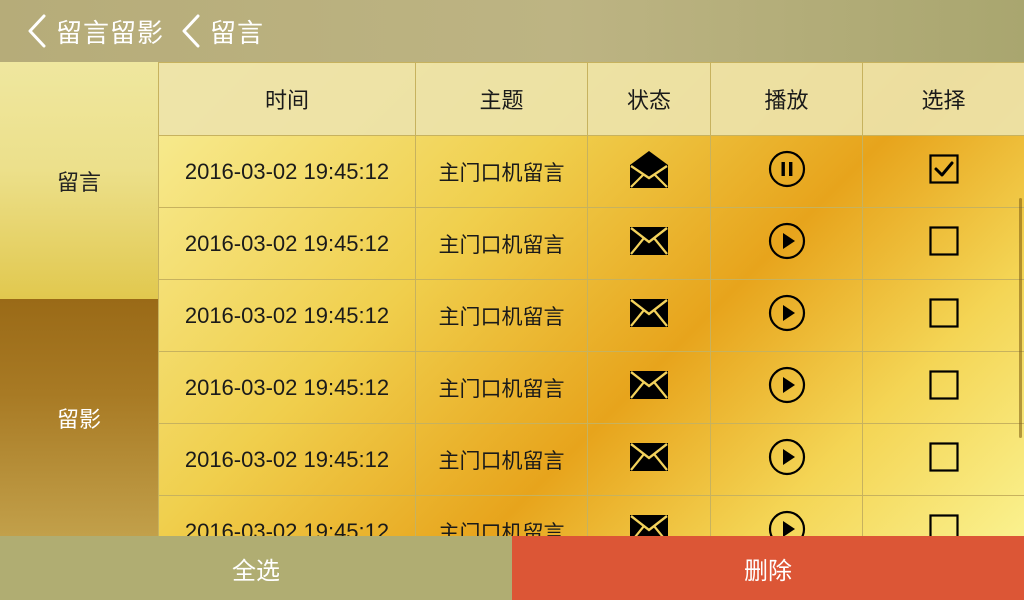 The width and height of the screenshot is (1024, 600). I want to click on sidebar-item-video-message: 留影, so click(79, 417).